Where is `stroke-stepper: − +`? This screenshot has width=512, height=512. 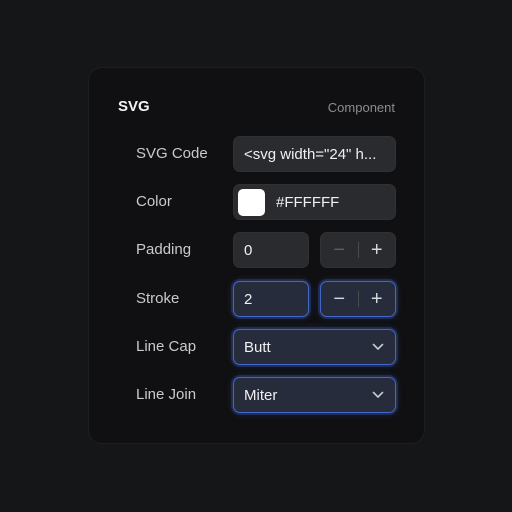 stroke-stepper: − + is located at coordinates (358, 299).